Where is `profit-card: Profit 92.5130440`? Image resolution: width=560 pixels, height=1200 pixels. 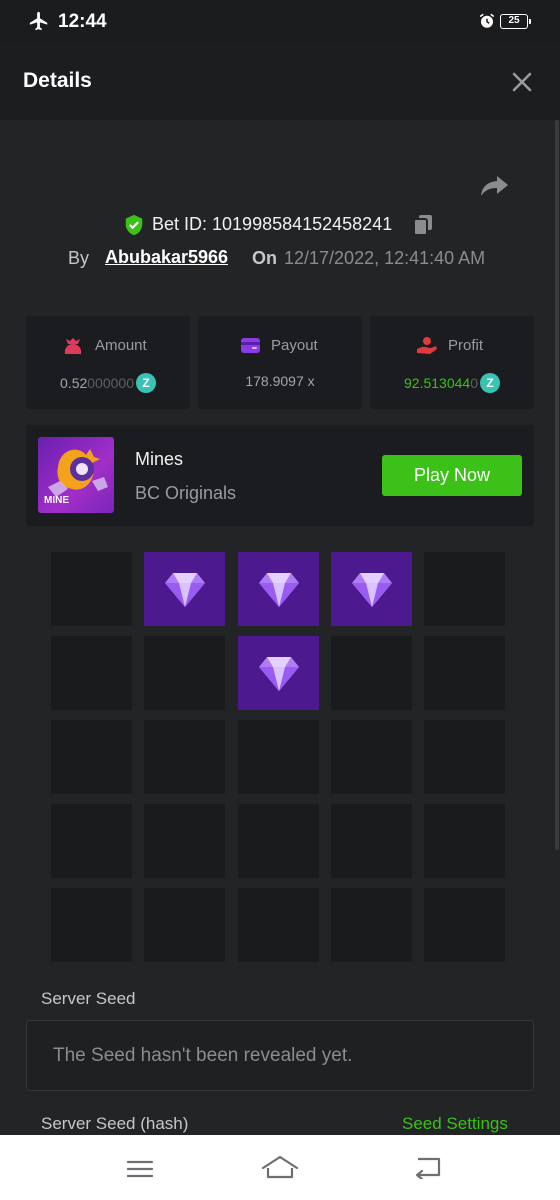 profit-card: Profit 92.5130440 is located at coordinates (452, 362).